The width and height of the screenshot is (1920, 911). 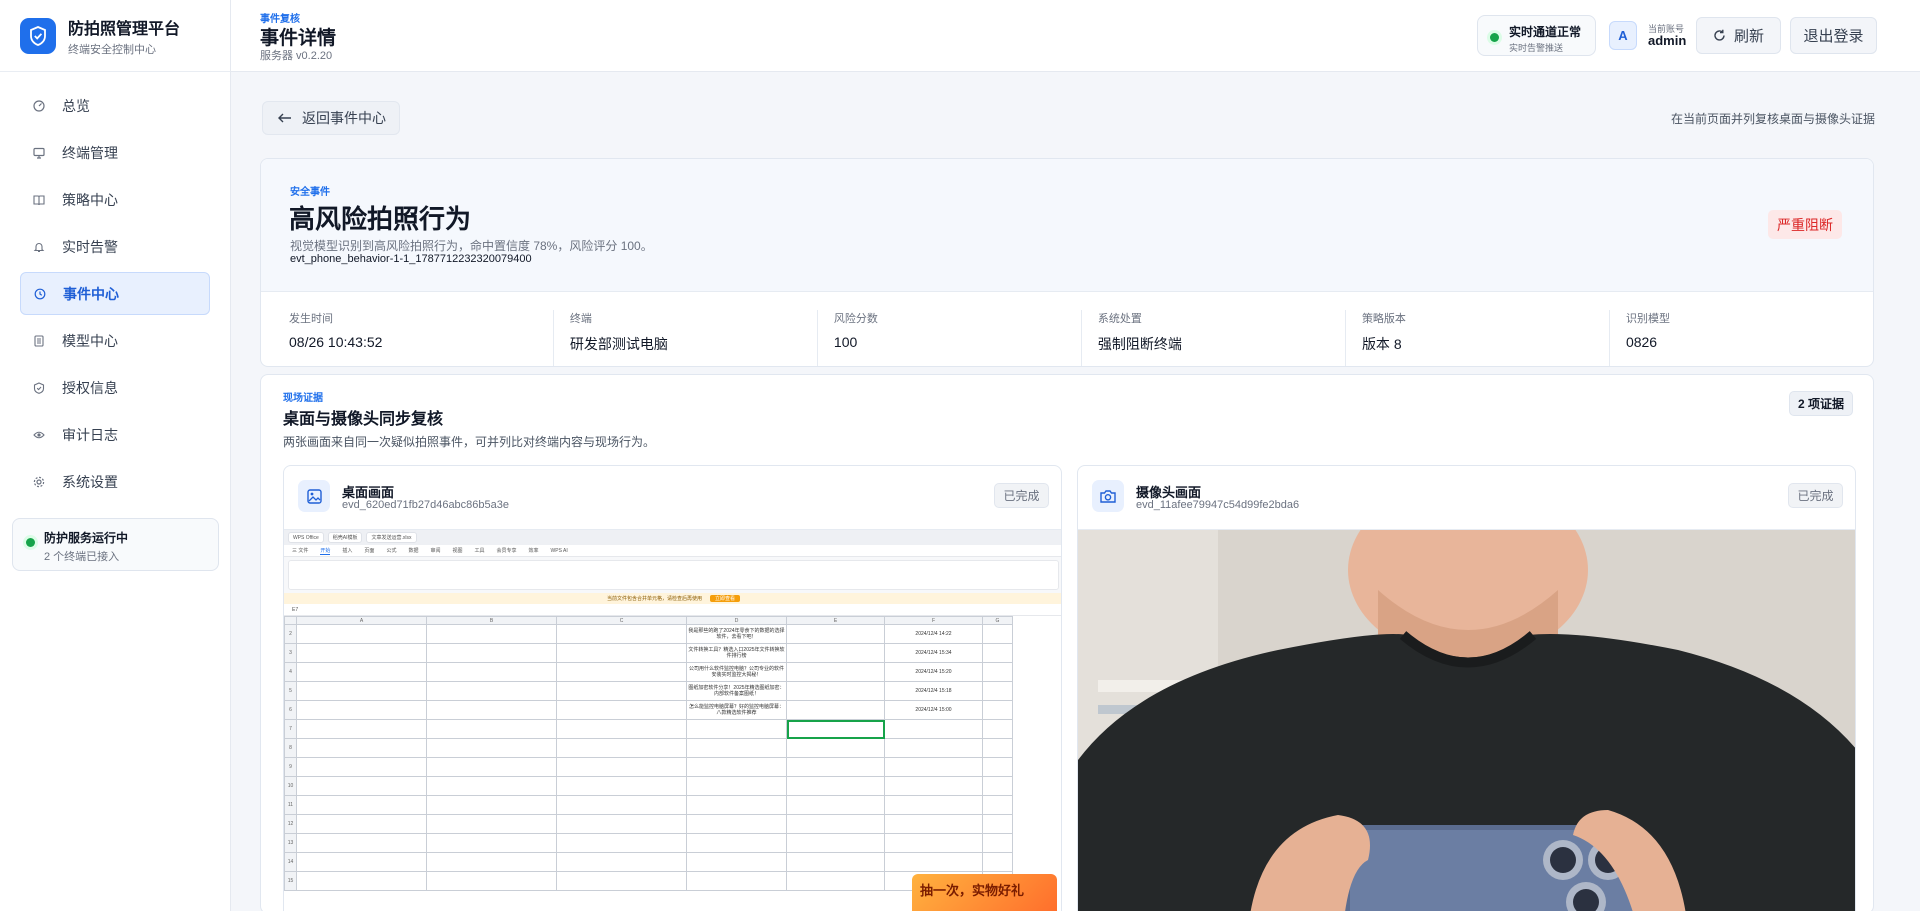 I want to click on sidebar-item-label: 模型中心, so click(x=90, y=340).